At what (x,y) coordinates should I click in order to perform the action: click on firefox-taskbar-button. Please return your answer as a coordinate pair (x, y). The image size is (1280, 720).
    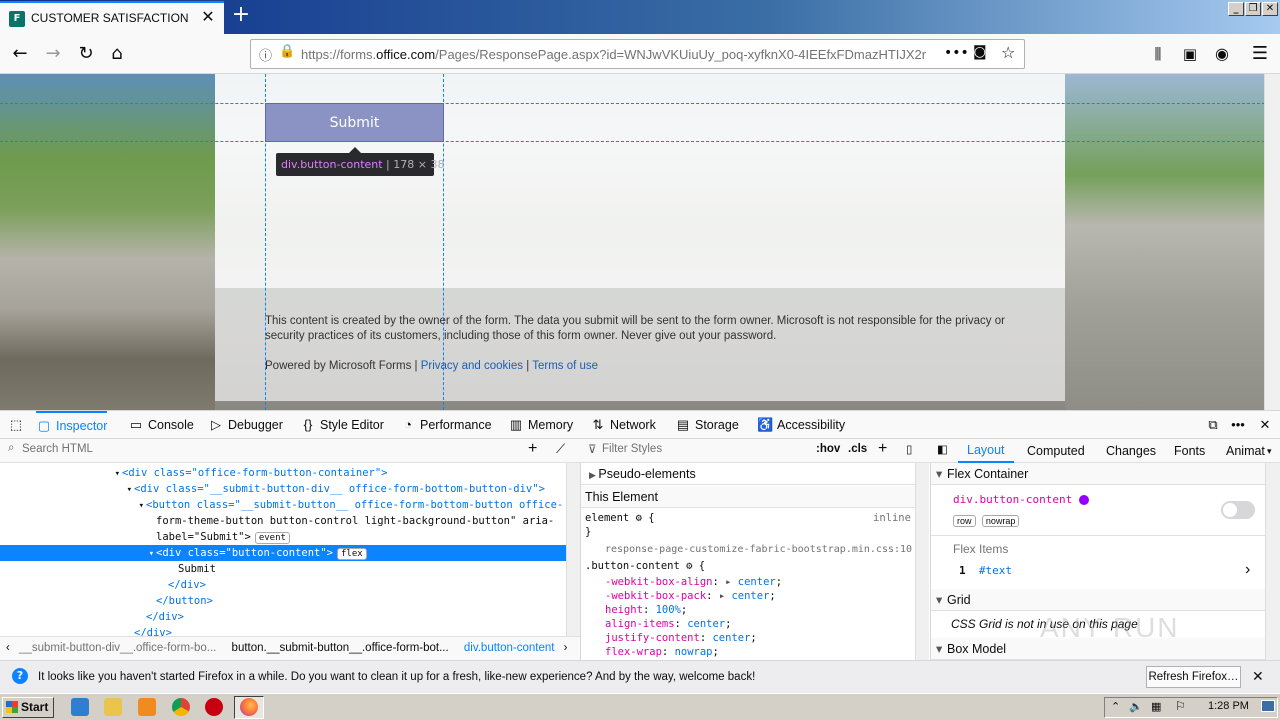
    Looking at the image, I should click on (249, 707).